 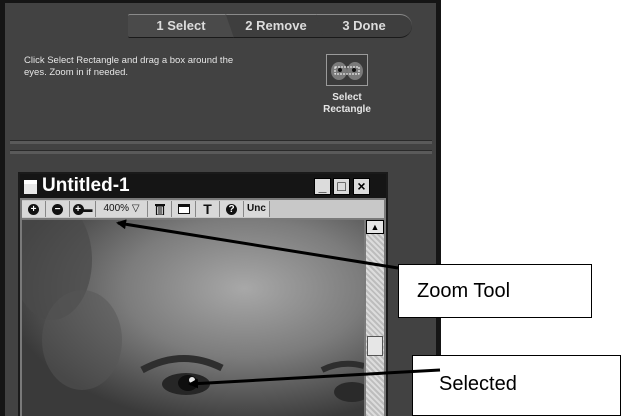 What do you see at coordinates (341, 186) in the screenshot?
I see `maximize-button: □` at bounding box center [341, 186].